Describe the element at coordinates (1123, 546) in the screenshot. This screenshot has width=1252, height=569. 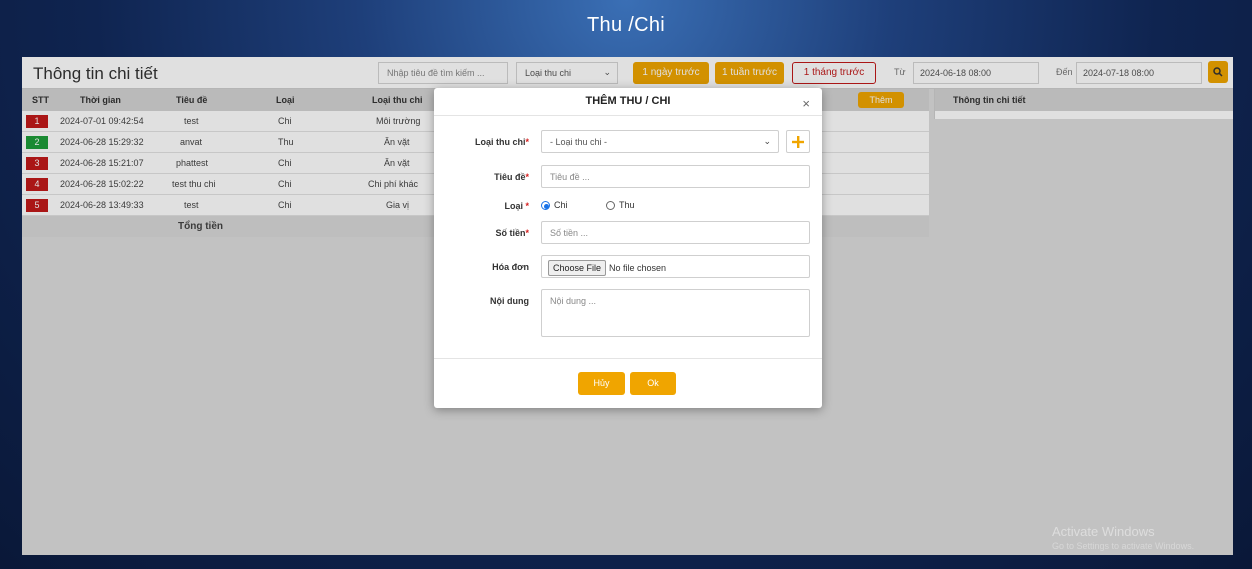
I see `activate-windows-subtitle: Go to Settings to activate Windows.` at that location.